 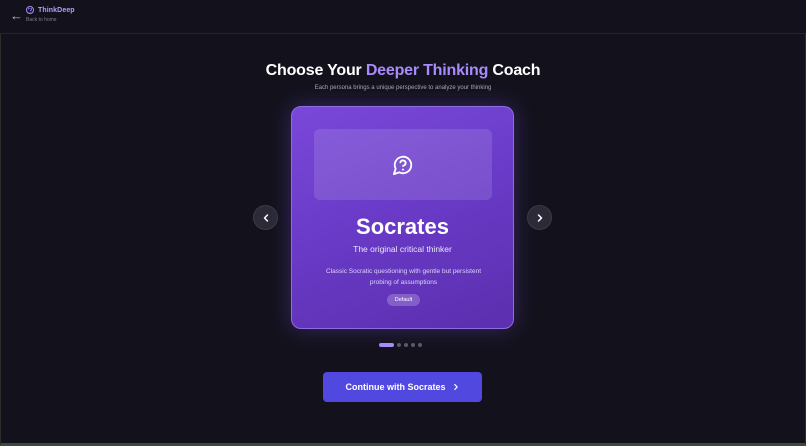 I want to click on continue-button: Continue with Socrates, so click(x=402, y=387).